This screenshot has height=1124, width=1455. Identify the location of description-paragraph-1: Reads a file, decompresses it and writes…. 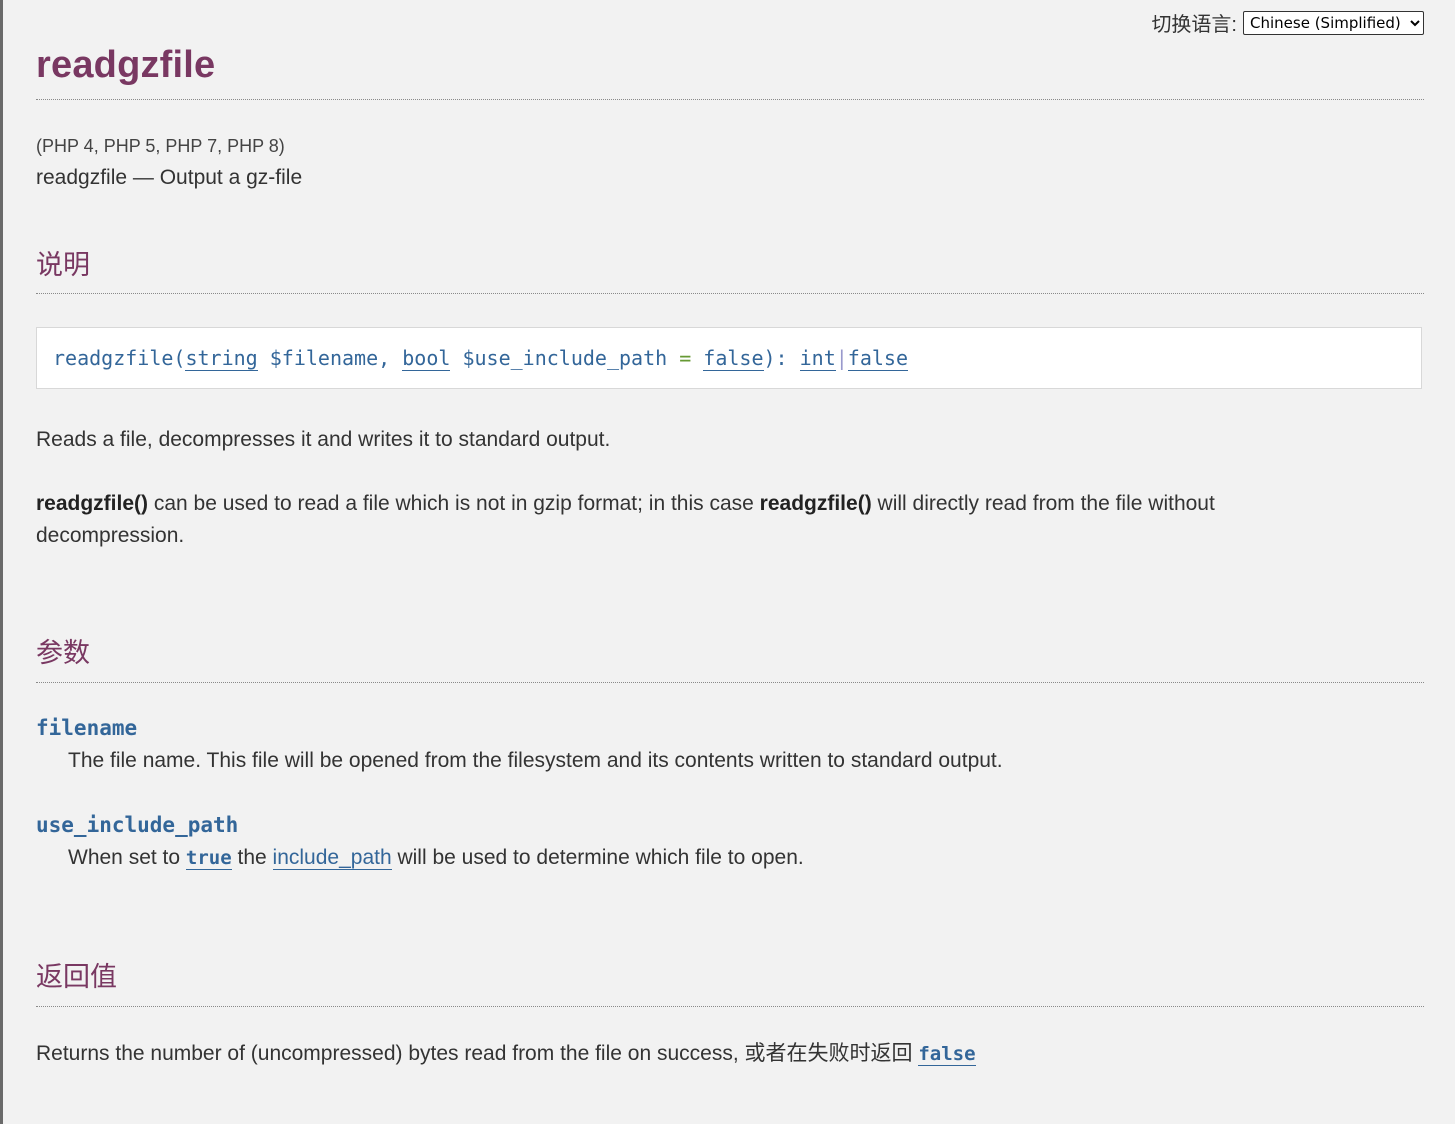
(323, 439).